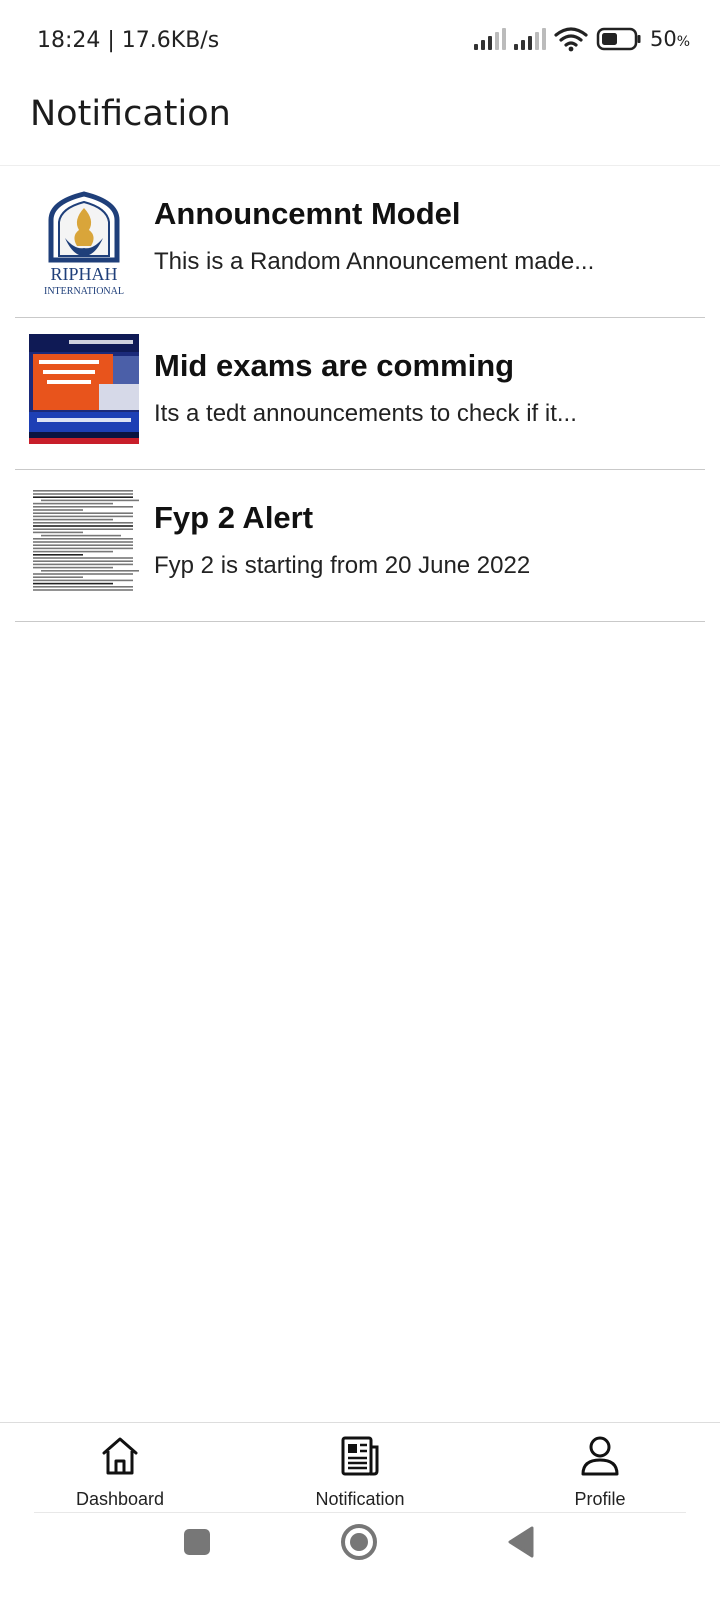 The image size is (720, 1600). Describe the element at coordinates (120, 1456) in the screenshot. I see `home-icon` at that location.